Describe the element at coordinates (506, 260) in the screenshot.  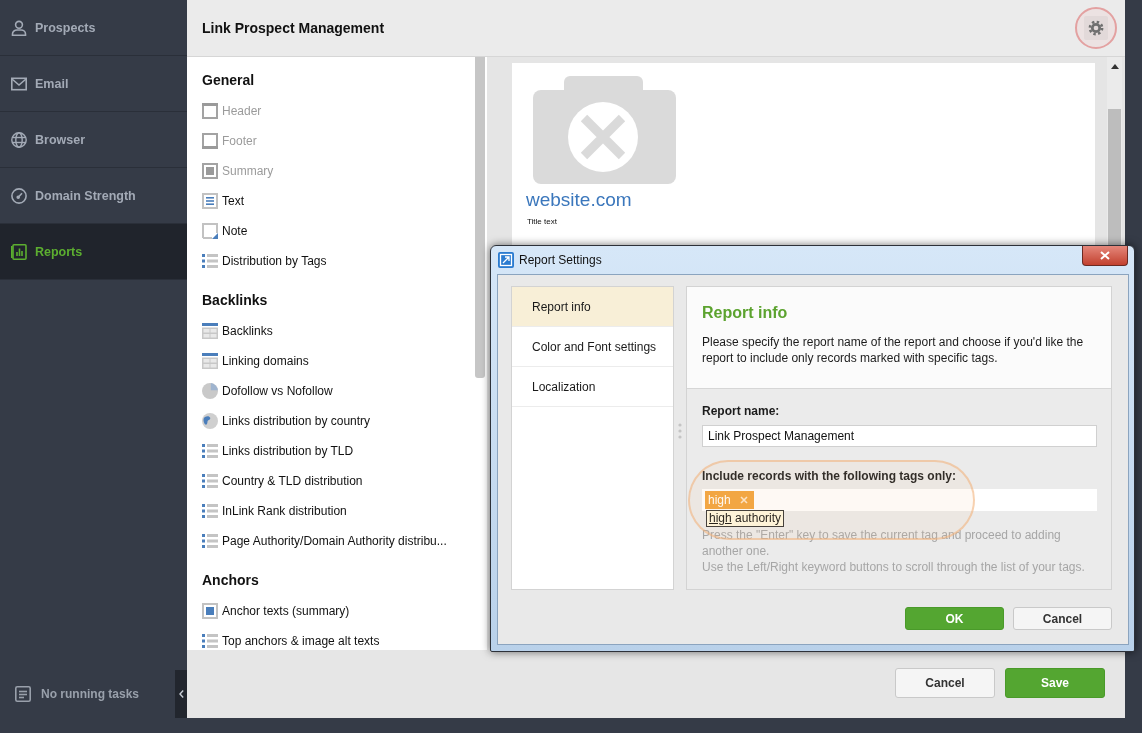
I see `window-icon` at that location.